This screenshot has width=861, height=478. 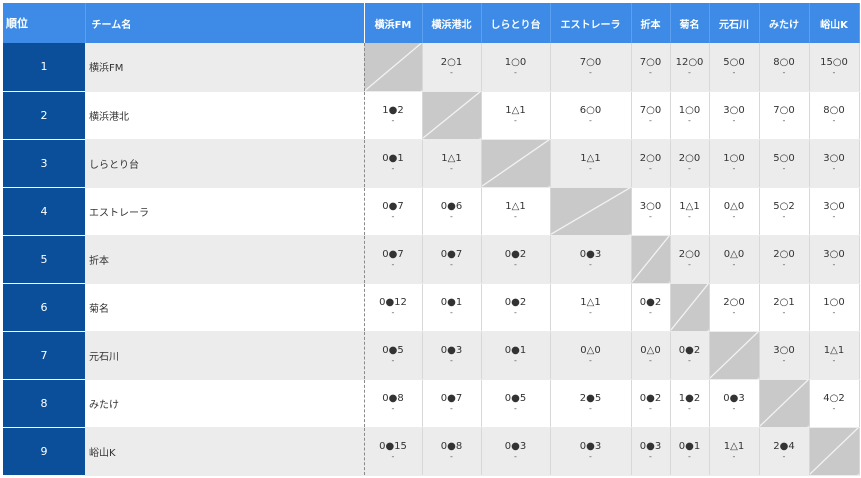 What do you see at coordinates (44, 403) in the screenshot?
I see `rank-cell: 8` at bounding box center [44, 403].